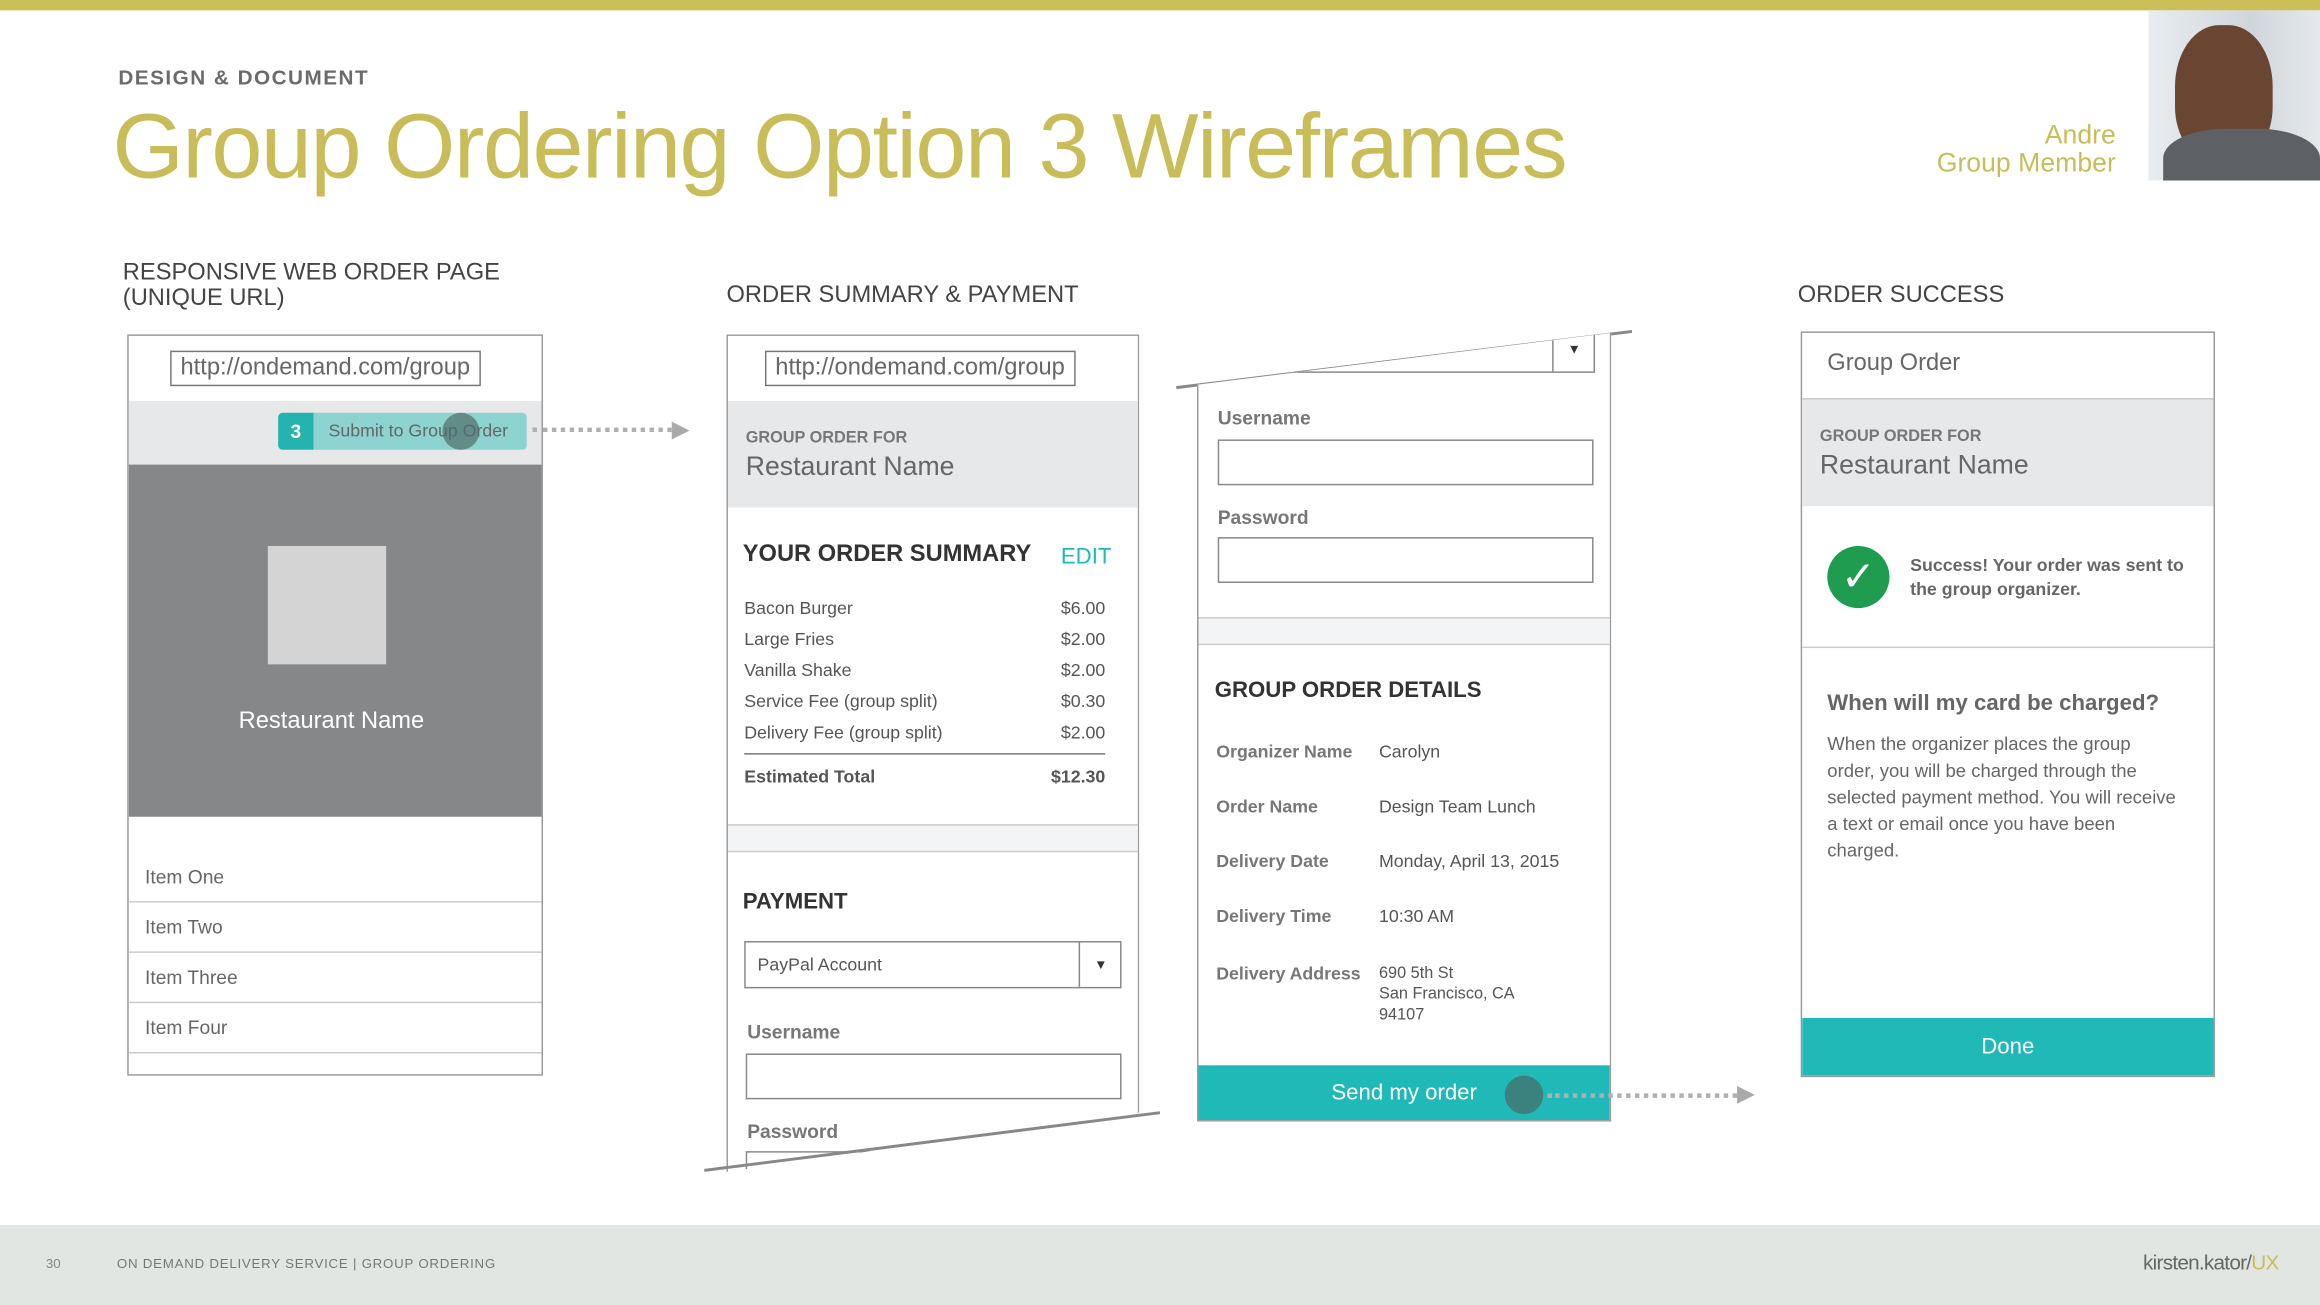  What do you see at coordinates (1284, 751) in the screenshot?
I see `detail-key: Organizer Name` at bounding box center [1284, 751].